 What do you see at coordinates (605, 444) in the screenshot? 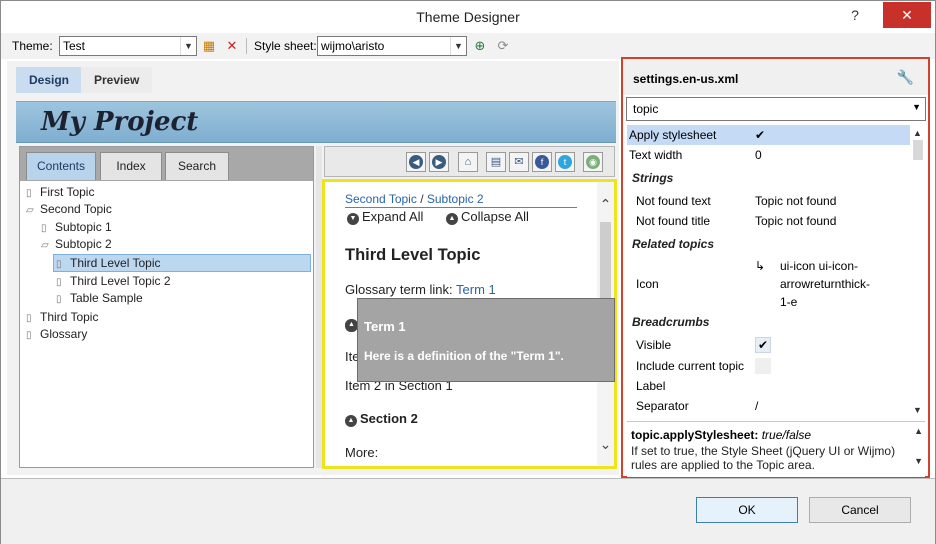
I see `scroll-down-icon: ⌄` at bounding box center [605, 444].